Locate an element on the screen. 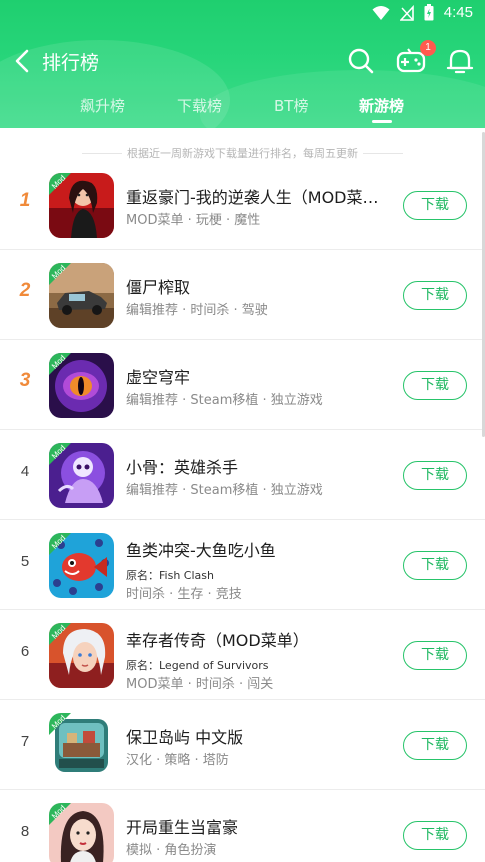  app-tags: MOD菜单 · 玩梗 · 魔性 is located at coordinates (193, 220).